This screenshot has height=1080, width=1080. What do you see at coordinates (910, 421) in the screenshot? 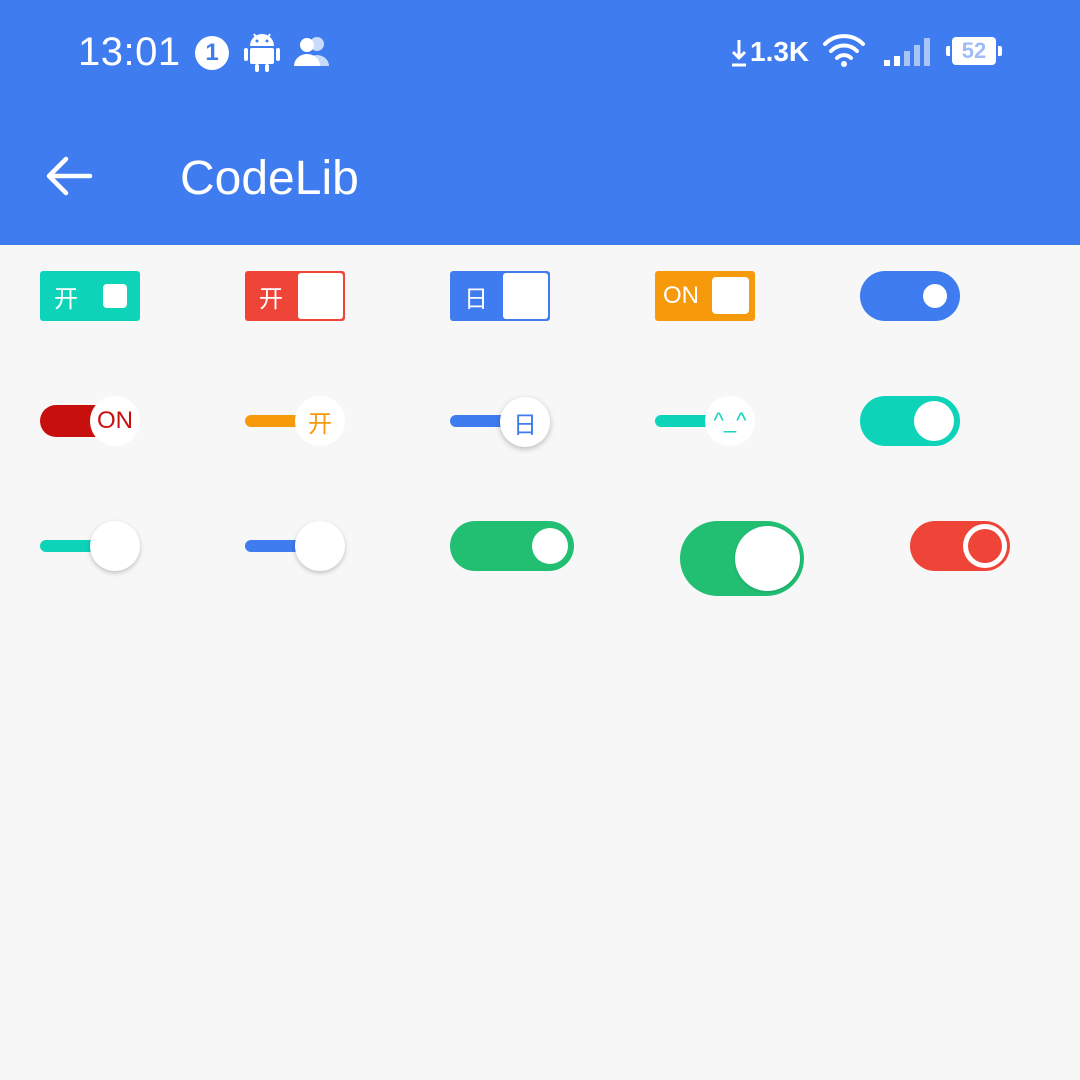
I see `switch-teal-pill` at bounding box center [910, 421].